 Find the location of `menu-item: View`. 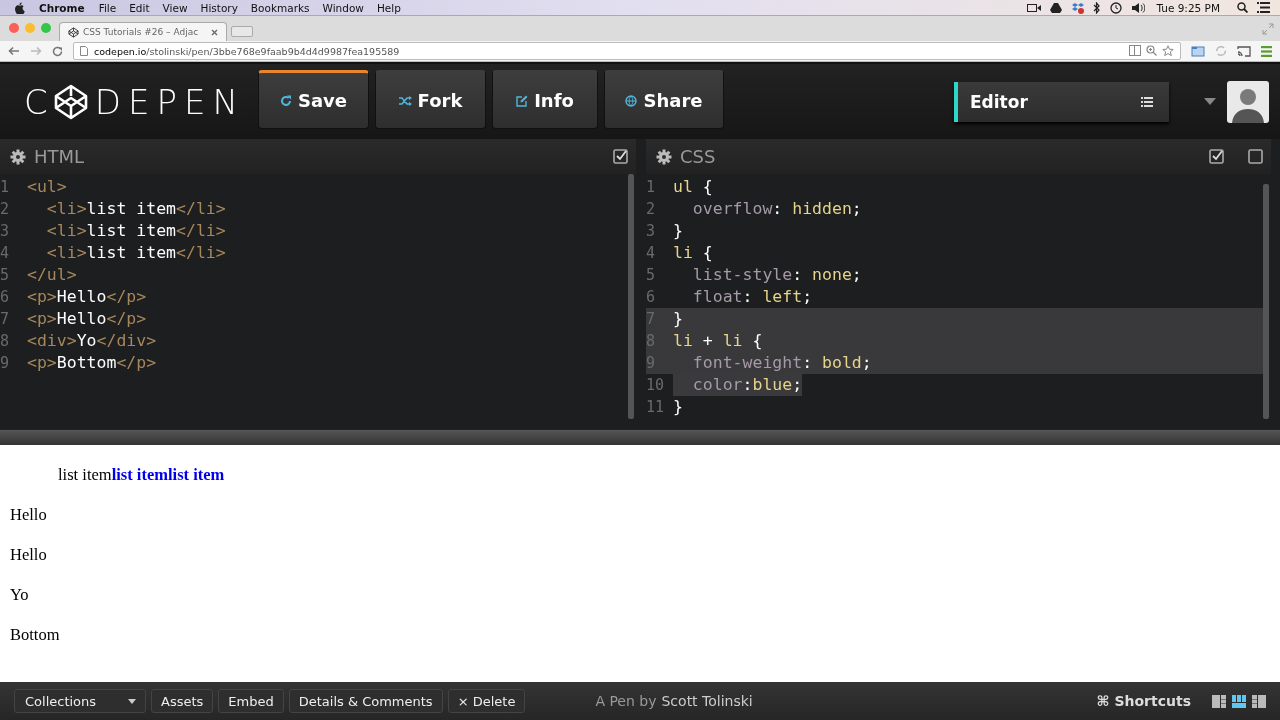

menu-item: View is located at coordinates (175, 7).